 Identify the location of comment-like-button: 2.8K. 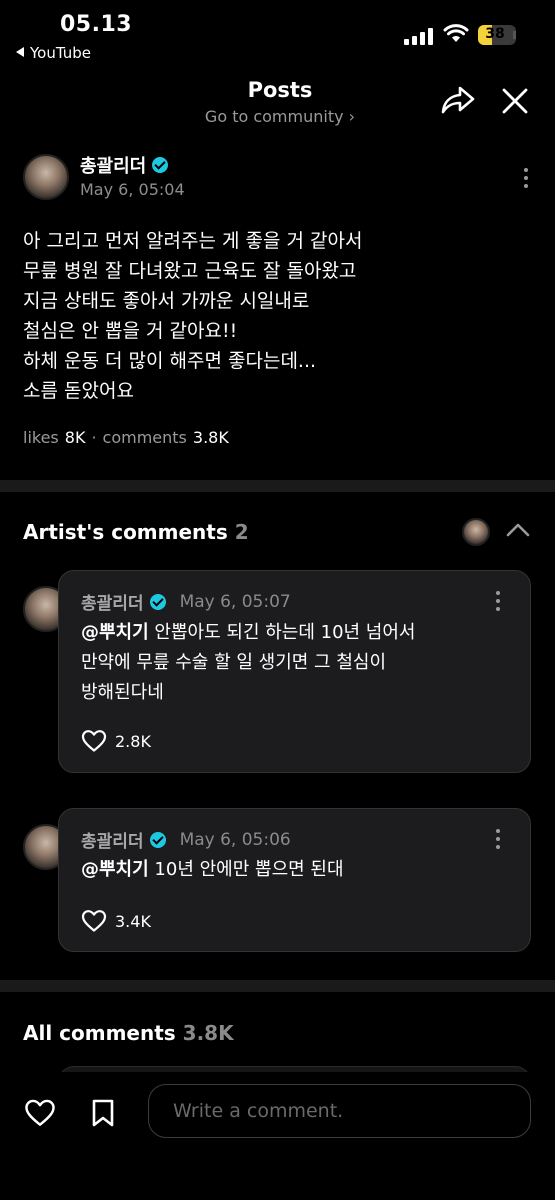
(116, 741).